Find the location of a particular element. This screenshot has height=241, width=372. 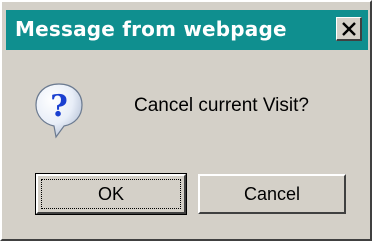

question-bubble-icon: ? is located at coordinates (59, 111).